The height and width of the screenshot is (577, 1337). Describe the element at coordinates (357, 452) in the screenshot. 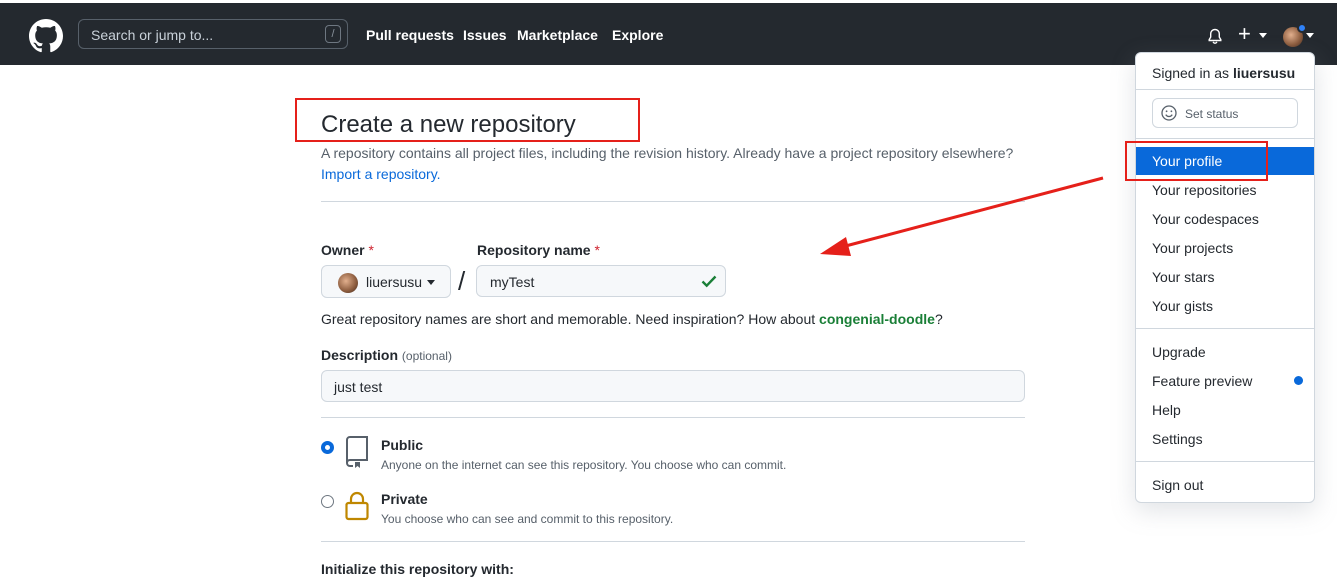

I see `repo-book-icon` at that location.